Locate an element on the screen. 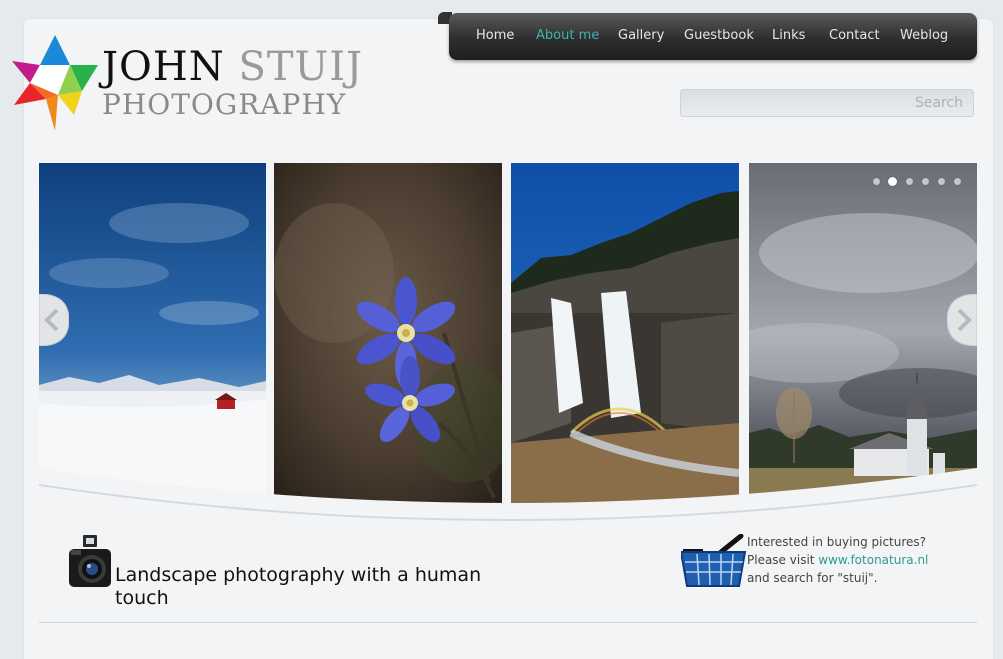 The height and width of the screenshot is (659, 1003). nav-item-about-me: About me is located at coordinates (567, 35).